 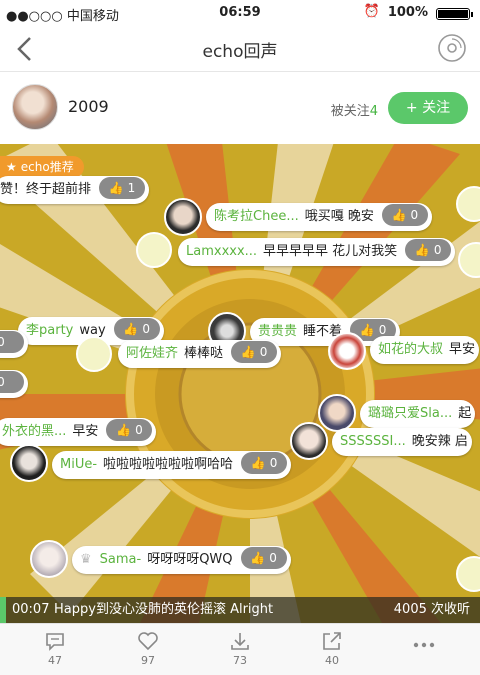 What do you see at coordinates (3, 610) in the screenshot?
I see `progress-bar` at bounding box center [3, 610].